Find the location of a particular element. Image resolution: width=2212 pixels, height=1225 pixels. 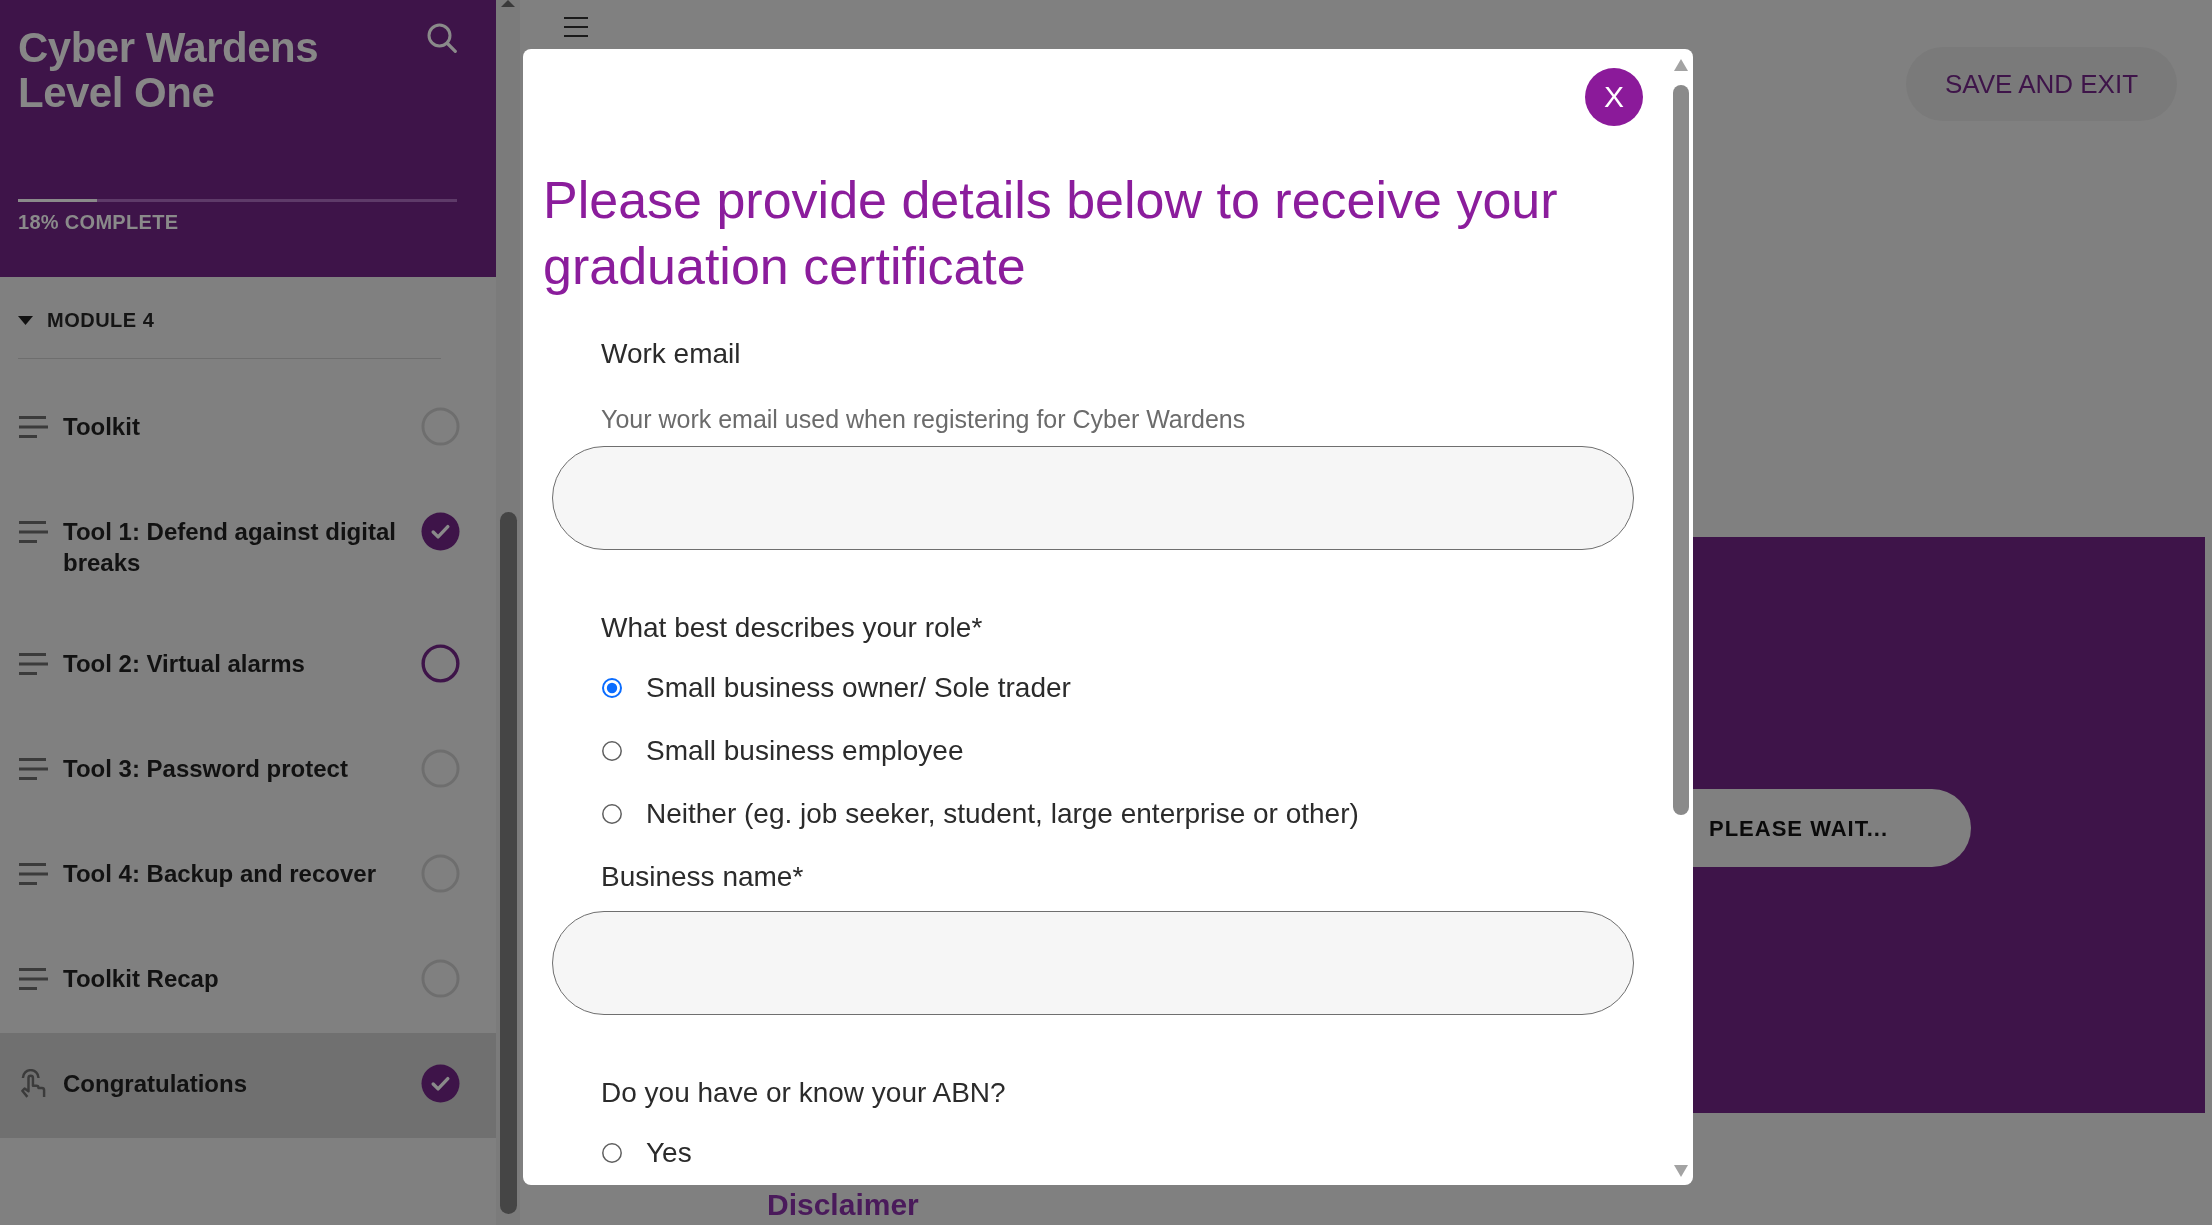

option-label: Yes is located at coordinates (669, 1153).